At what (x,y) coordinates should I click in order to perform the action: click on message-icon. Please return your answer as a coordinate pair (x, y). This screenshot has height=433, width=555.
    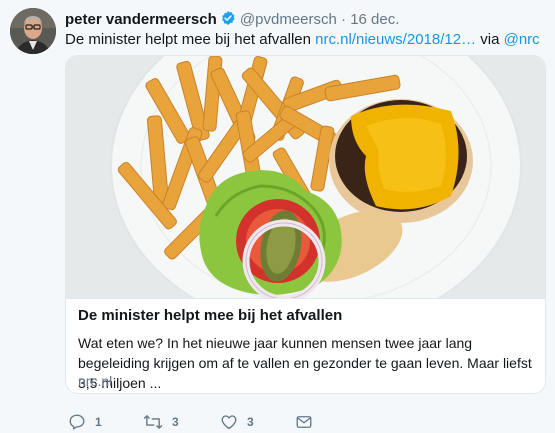
    Looking at the image, I should click on (304, 422).